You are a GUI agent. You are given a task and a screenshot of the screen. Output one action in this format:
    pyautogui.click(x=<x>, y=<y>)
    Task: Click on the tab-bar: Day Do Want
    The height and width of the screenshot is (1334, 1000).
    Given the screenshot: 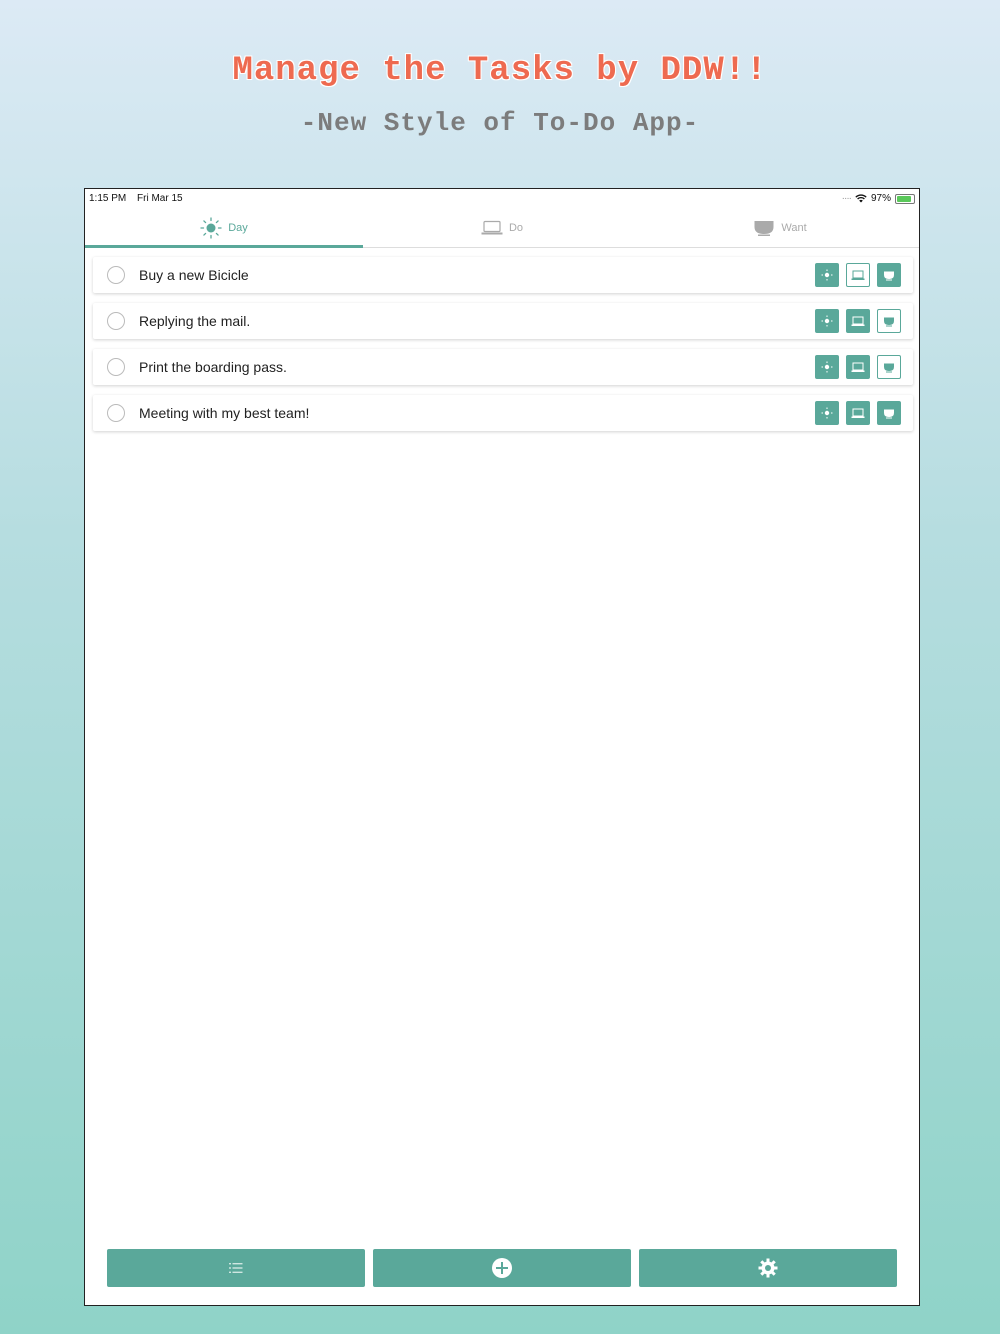 What is the action you would take?
    pyautogui.click(x=502, y=228)
    